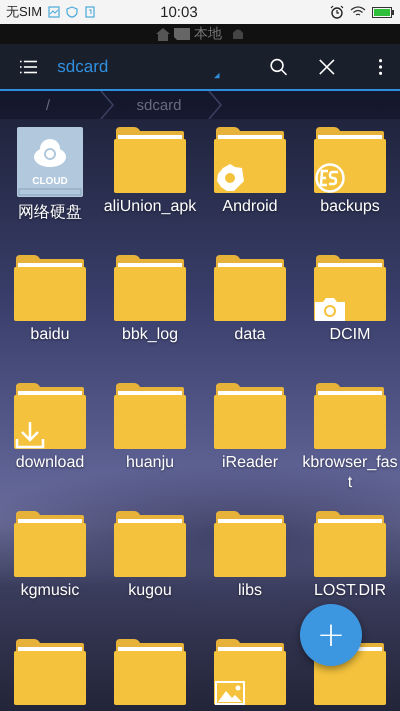 This screenshot has height=711, width=400. Describe the element at coordinates (150, 335) in the screenshot. I see `file-name: bbk_log` at that location.